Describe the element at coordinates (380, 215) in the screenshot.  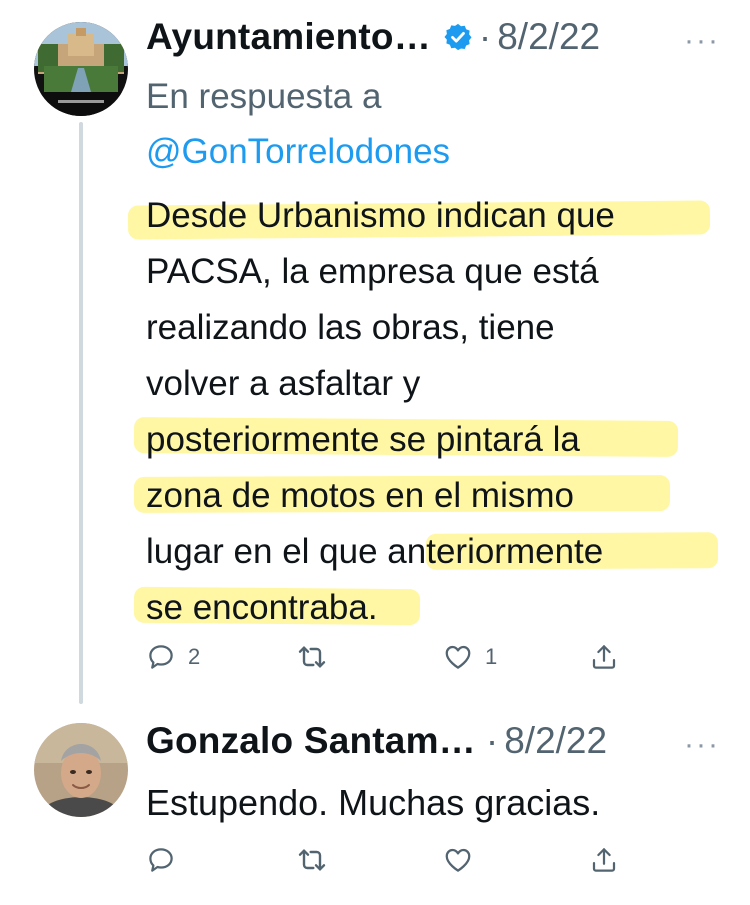
I see `tweet-text-line: Desde Urbanismo indican que` at that location.